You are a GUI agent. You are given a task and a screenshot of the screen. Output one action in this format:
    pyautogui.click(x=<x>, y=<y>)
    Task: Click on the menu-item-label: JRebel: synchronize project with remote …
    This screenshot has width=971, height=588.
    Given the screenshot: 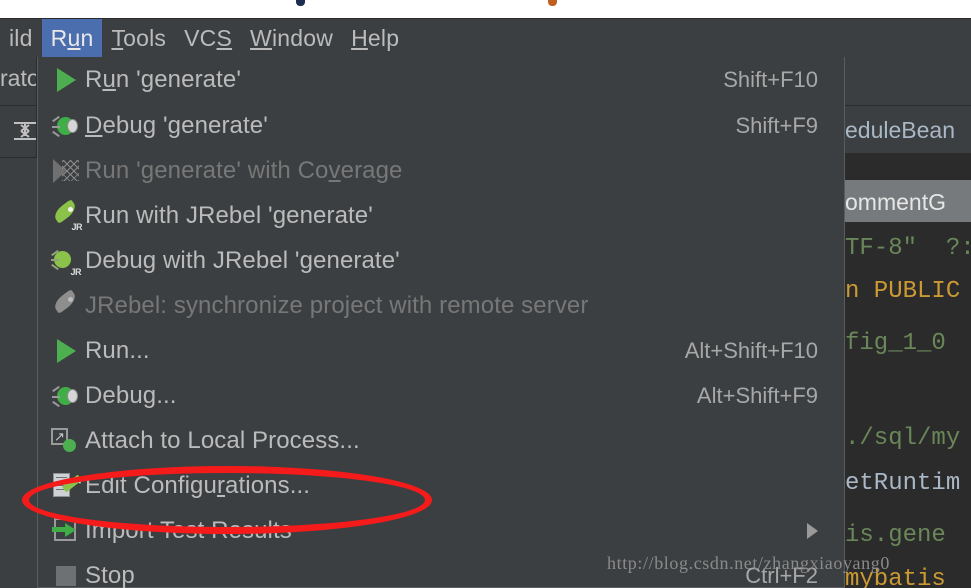 What is the action you would take?
    pyautogui.click(x=337, y=305)
    